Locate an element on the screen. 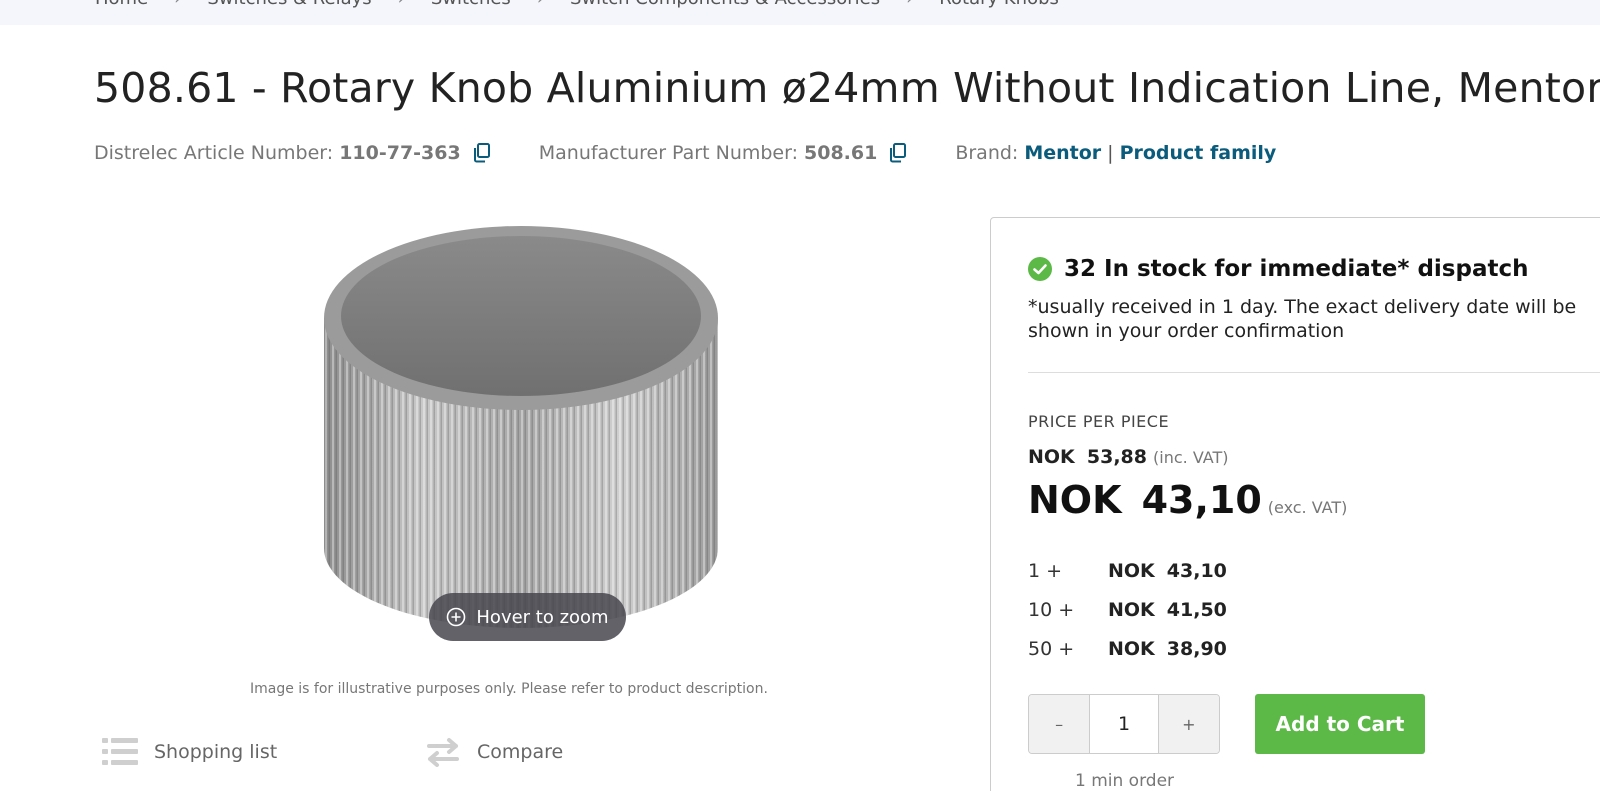 This screenshot has width=1600, height=791. price-tier-row: 10 + NOK 41,50 is located at coordinates (1127, 610).